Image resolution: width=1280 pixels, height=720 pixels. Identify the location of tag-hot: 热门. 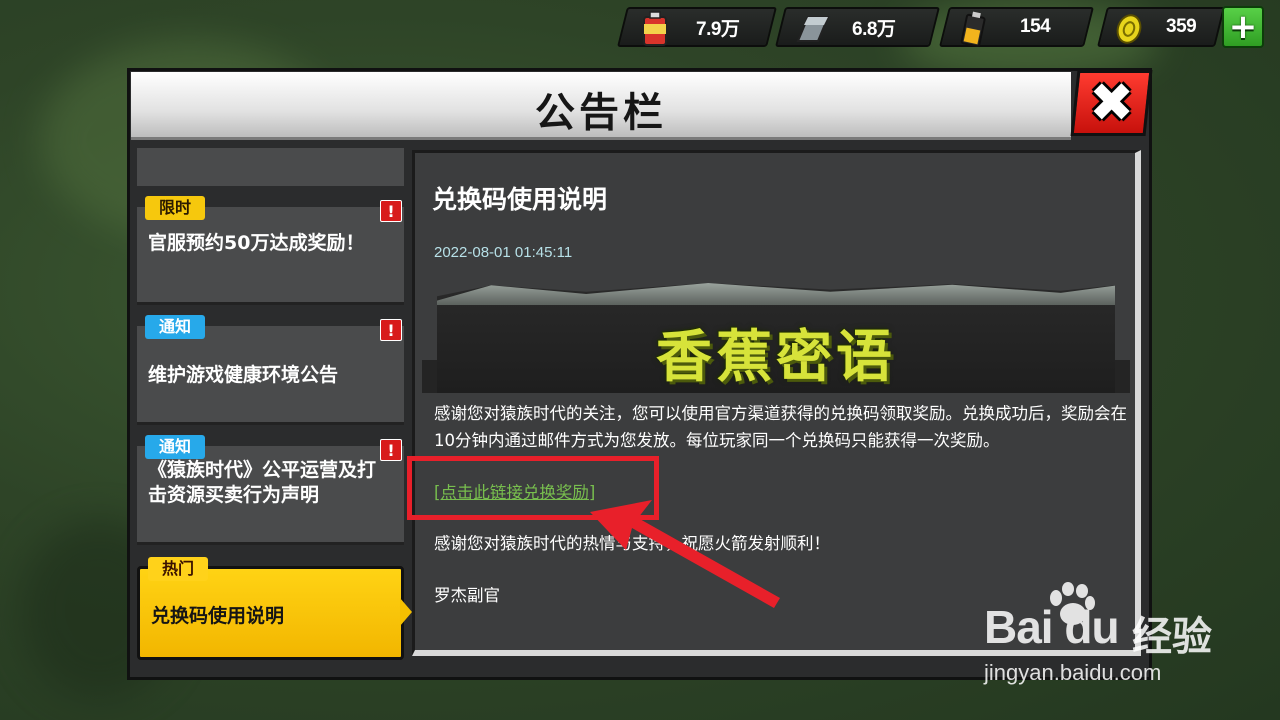
(178, 569).